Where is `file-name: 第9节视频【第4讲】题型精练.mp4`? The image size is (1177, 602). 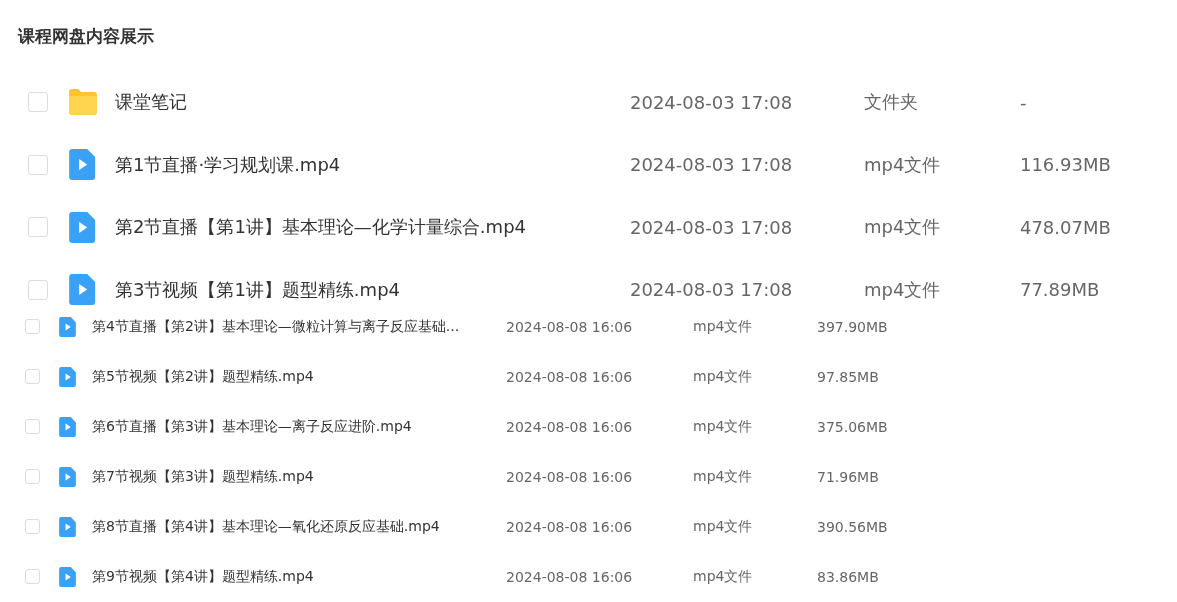 file-name: 第9节视频【第4讲】题型精练.mp4 is located at coordinates (299, 576).